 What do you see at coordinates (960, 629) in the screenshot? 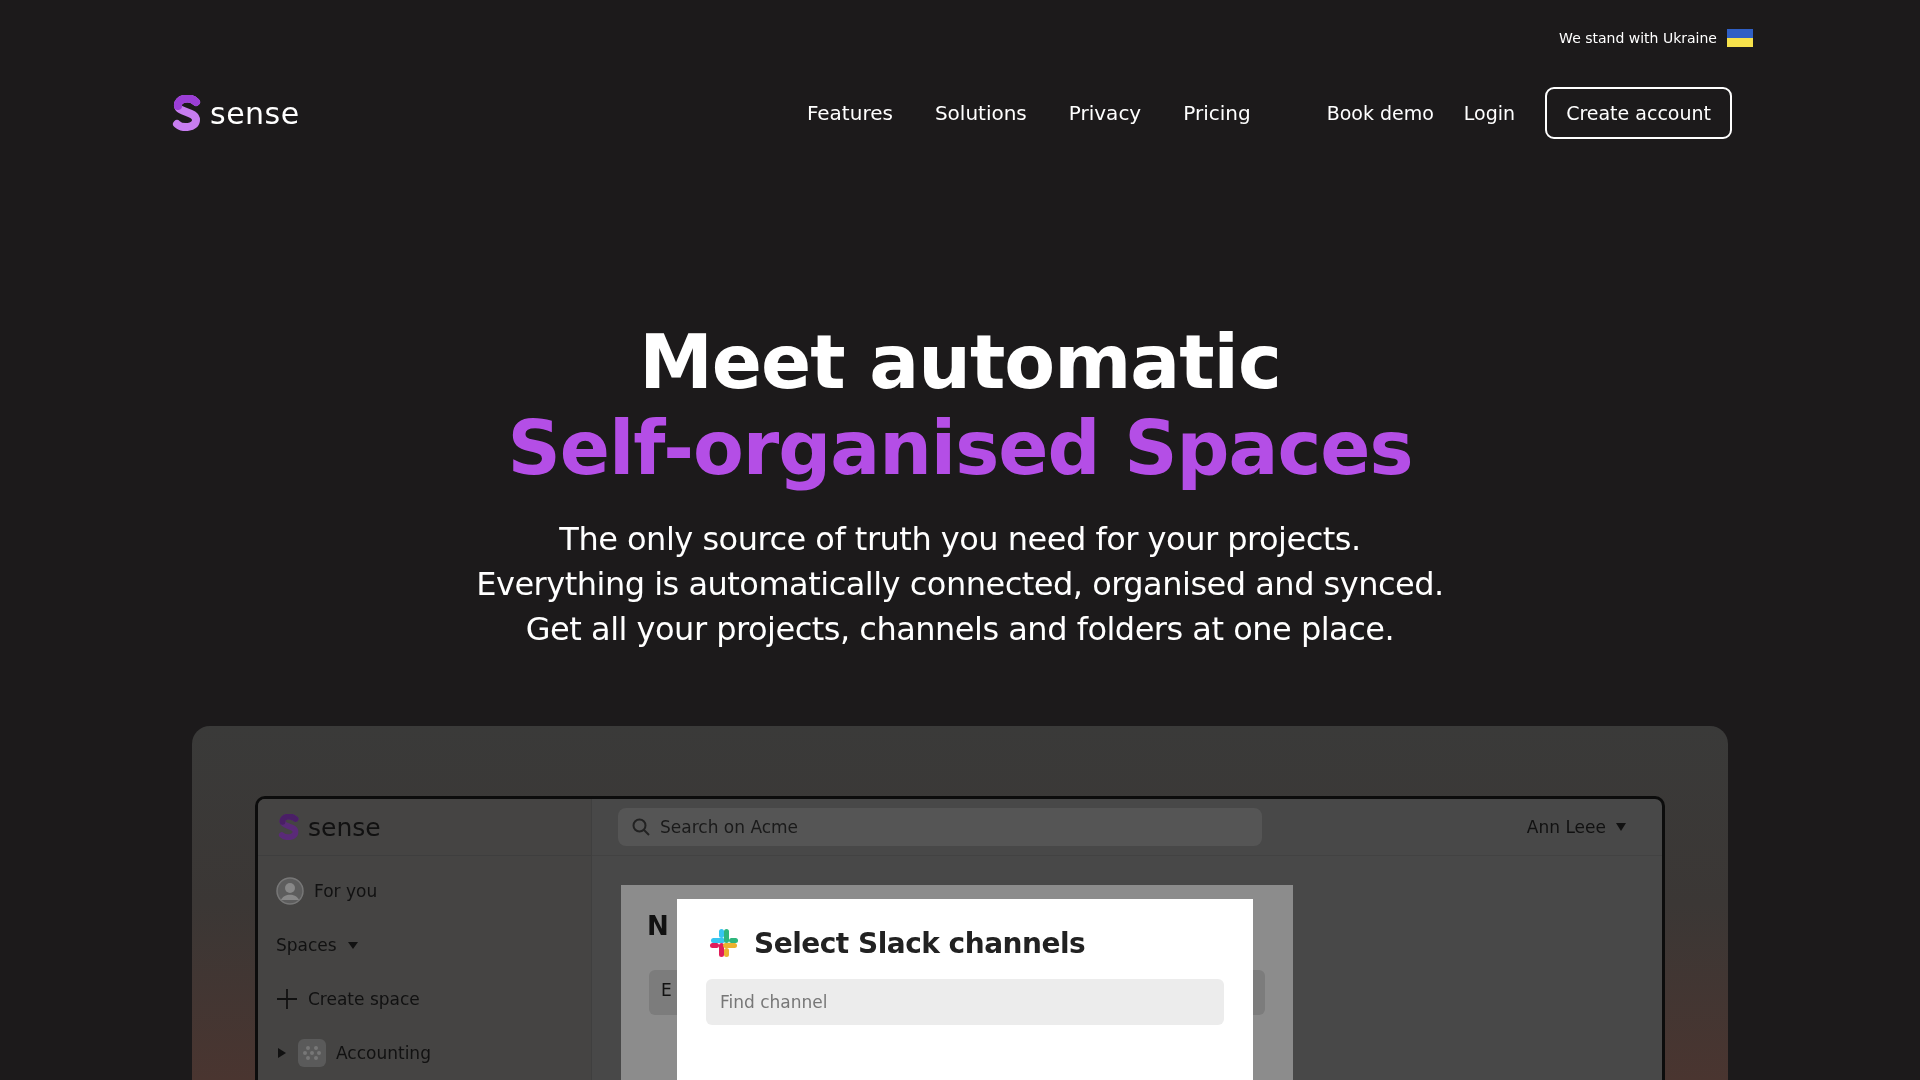
I see `hero-subtitle-line: Get all your projects, channels and folders at one place.` at bounding box center [960, 629].